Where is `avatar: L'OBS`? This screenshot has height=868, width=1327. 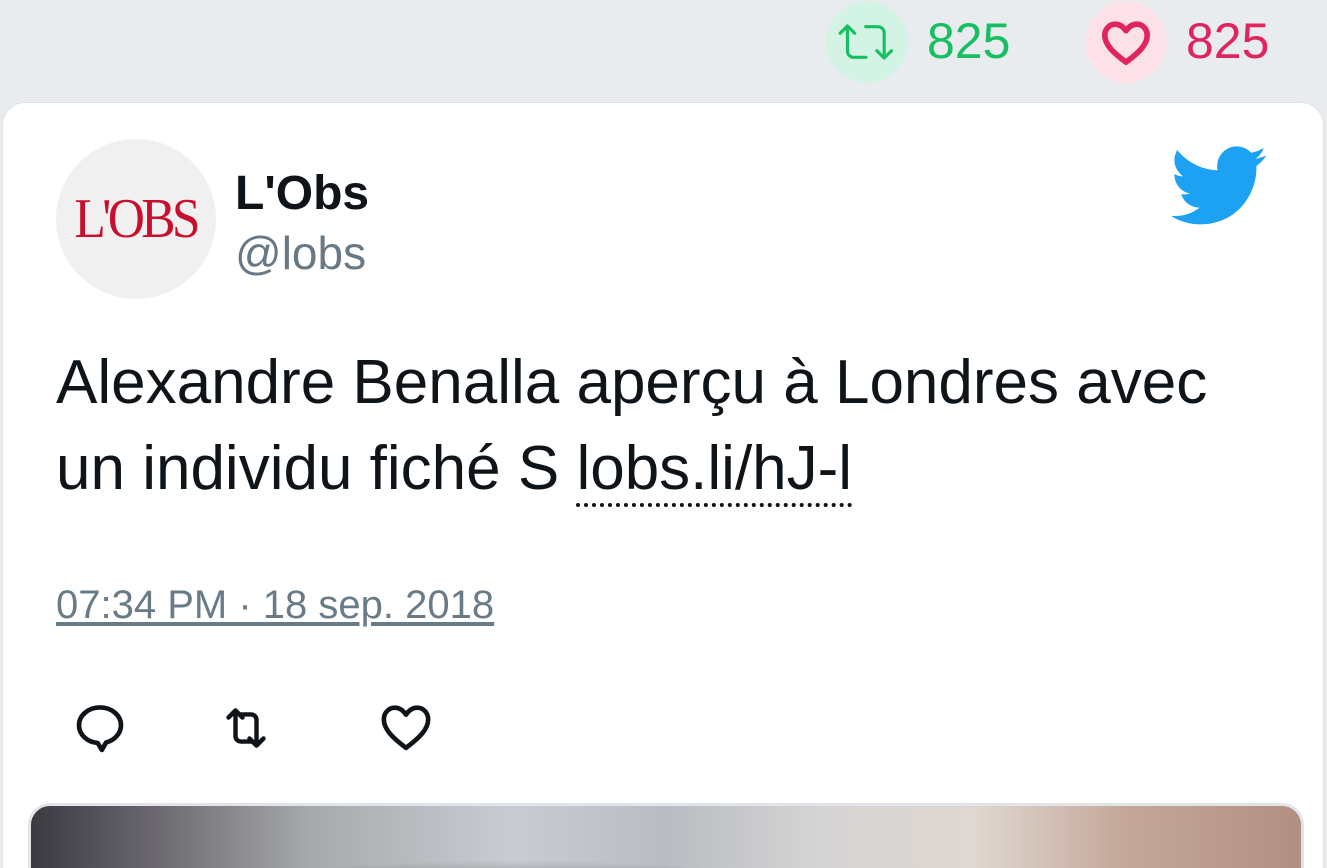
avatar: L'OBS is located at coordinates (136, 219).